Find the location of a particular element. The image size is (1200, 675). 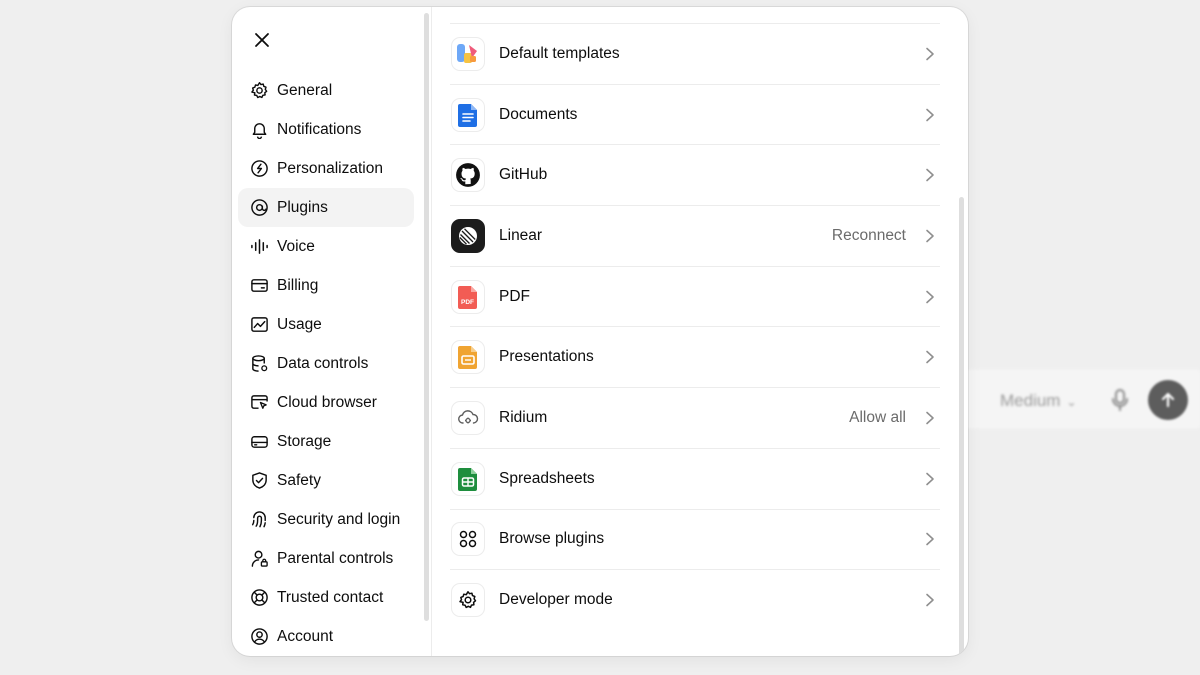

user-circle-icon is located at coordinates (259, 637).